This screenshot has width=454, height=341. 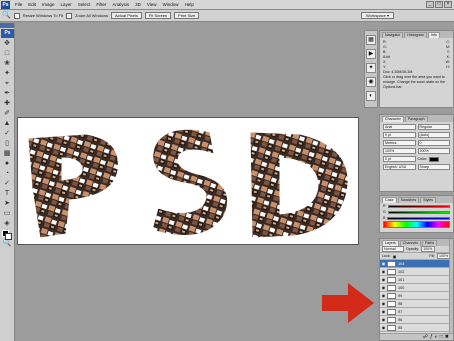 I want to click on tab-color: Color, so click(x=389, y=200).